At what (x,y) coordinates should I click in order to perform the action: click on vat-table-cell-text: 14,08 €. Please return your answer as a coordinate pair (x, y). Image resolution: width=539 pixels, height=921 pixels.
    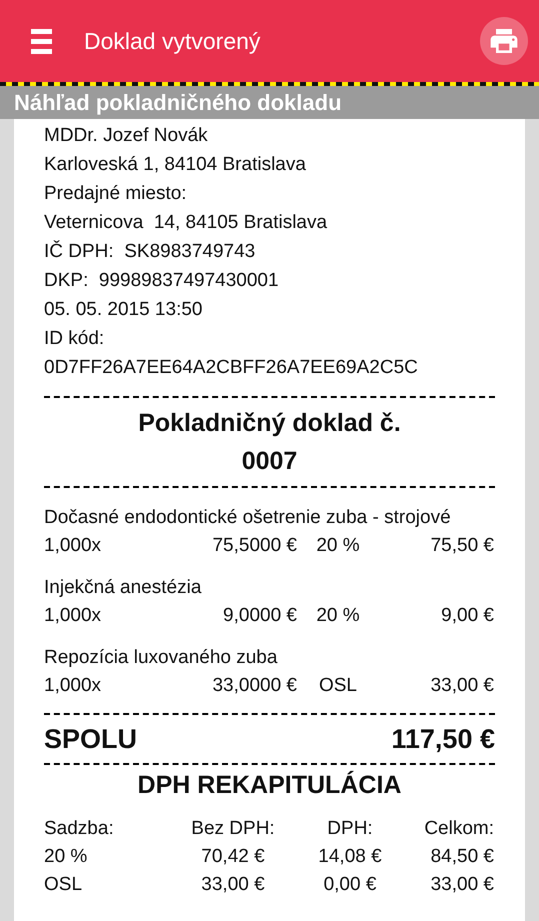
    Looking at the image, I should click on (350, 857).